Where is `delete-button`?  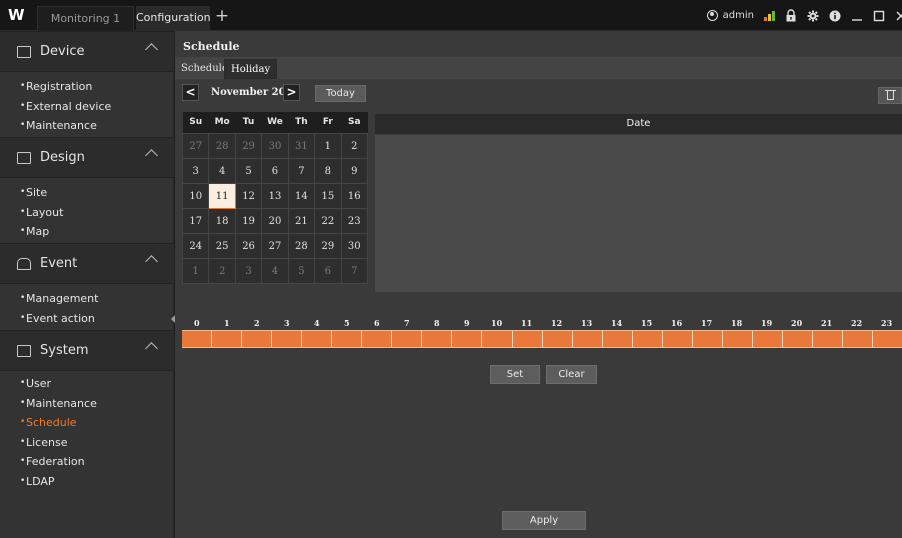 delete-button is located at coordinates (890, 95).